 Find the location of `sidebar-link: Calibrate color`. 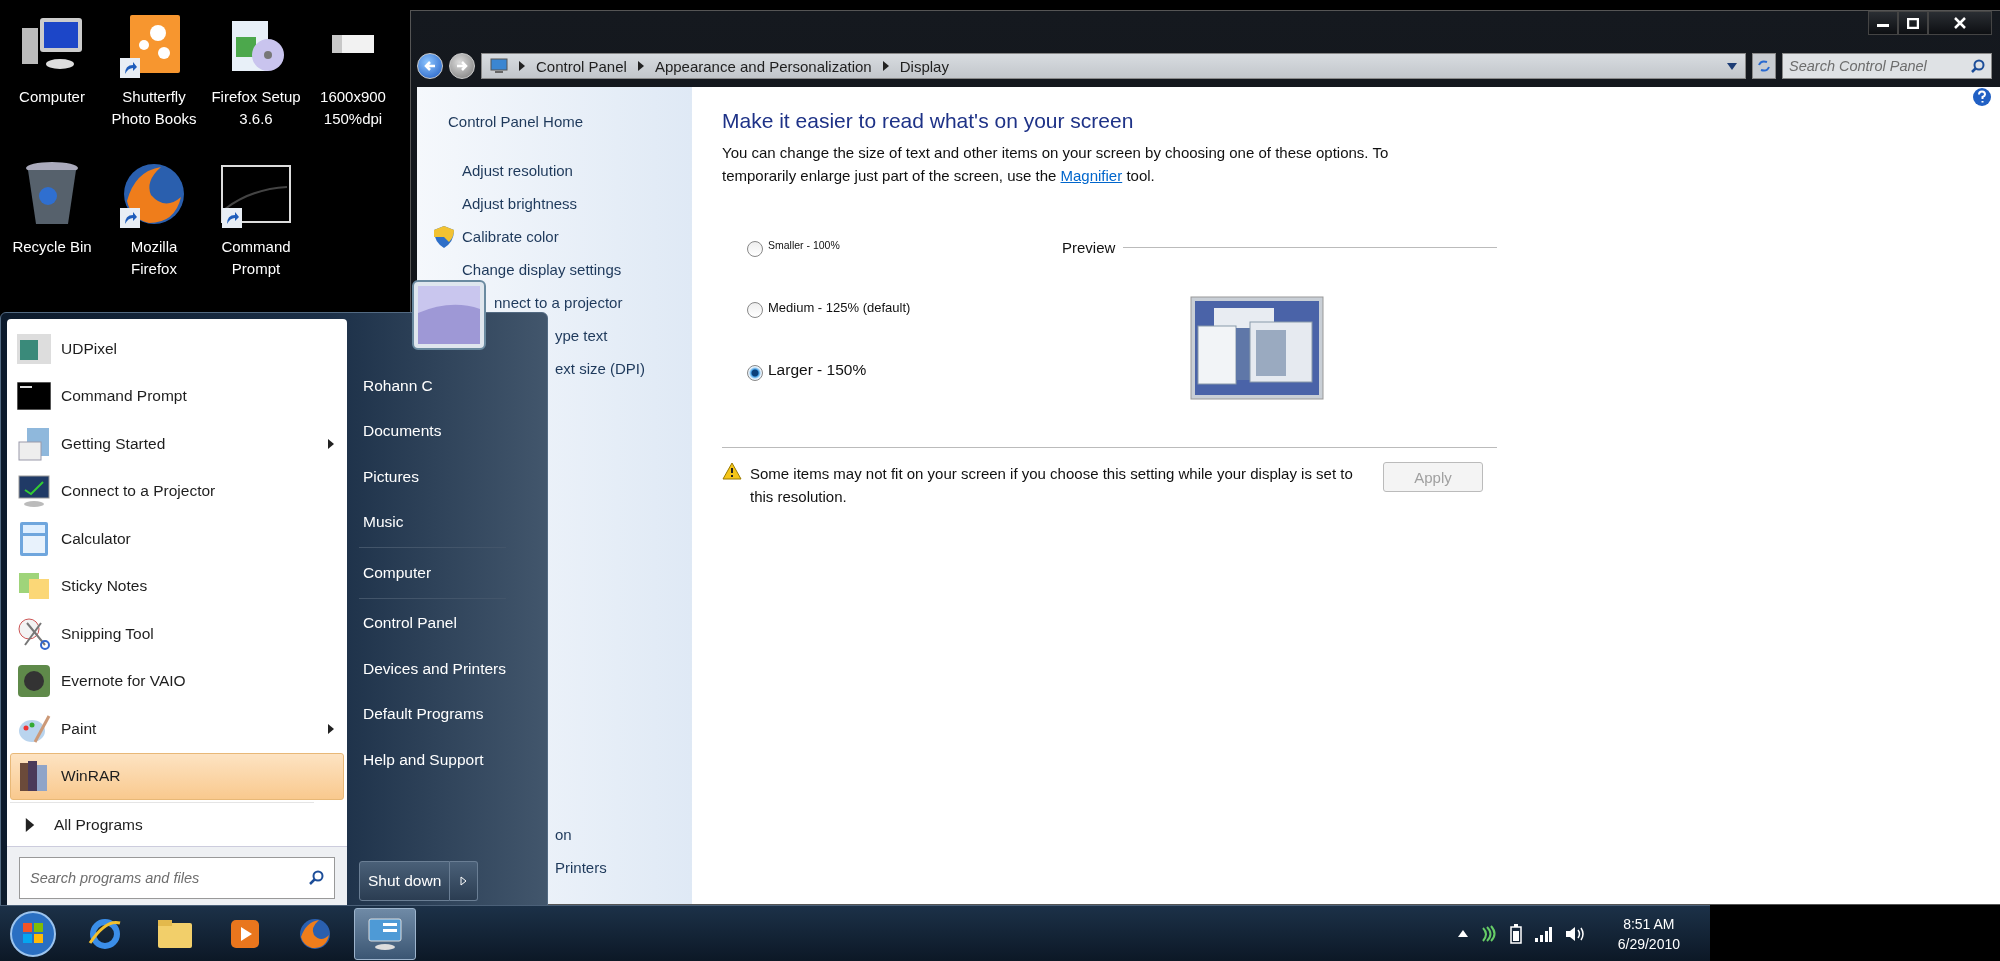

sidebar-link: Calibrate color is located at coordinates (554, 236).